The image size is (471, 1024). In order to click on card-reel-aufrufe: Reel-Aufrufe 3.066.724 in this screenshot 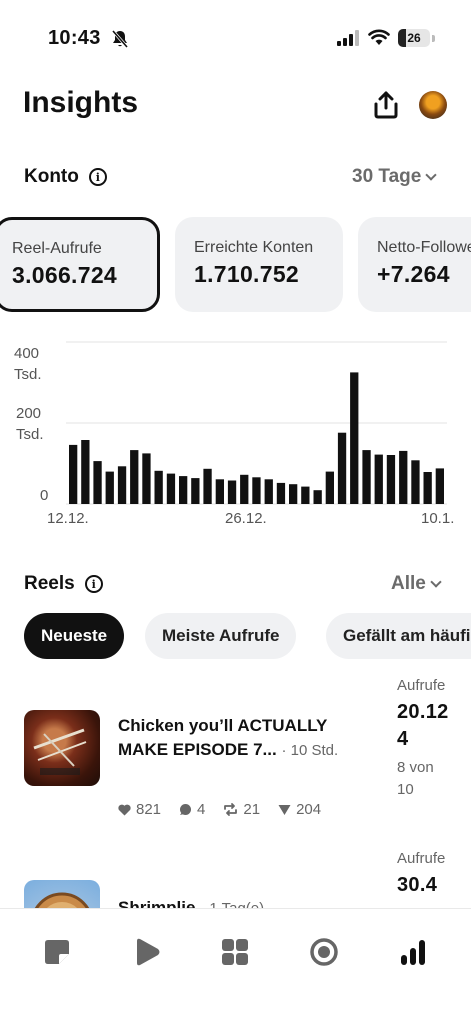, I will do `click(80, 264)`.